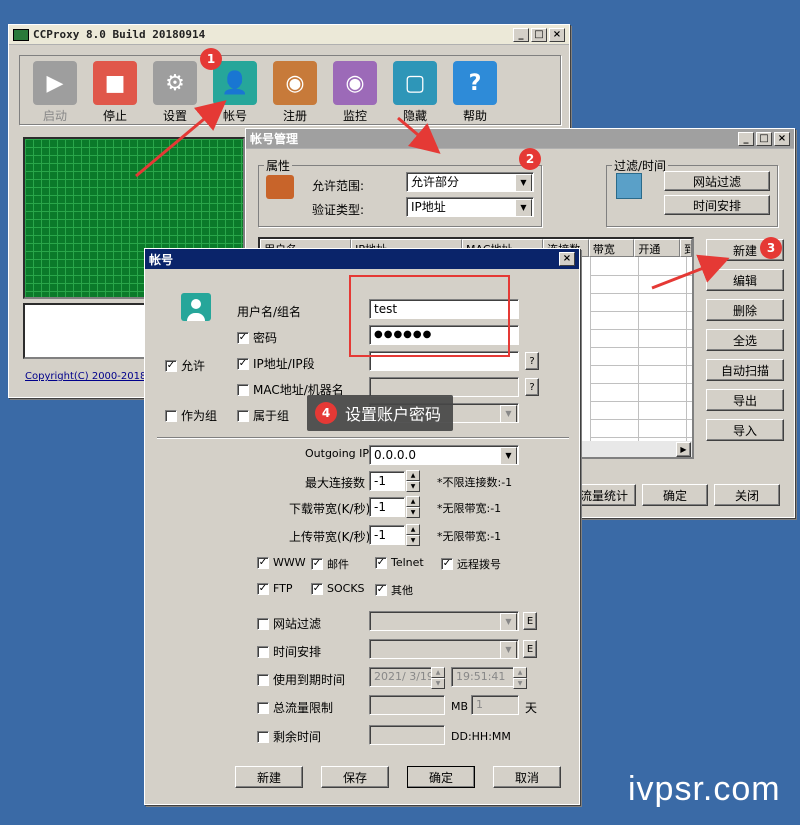 The width and height of the screenshot is (800, 825). Describe the element at coordinates (444, 649) in the screenshot. I see `time-schedule-select` at that location.